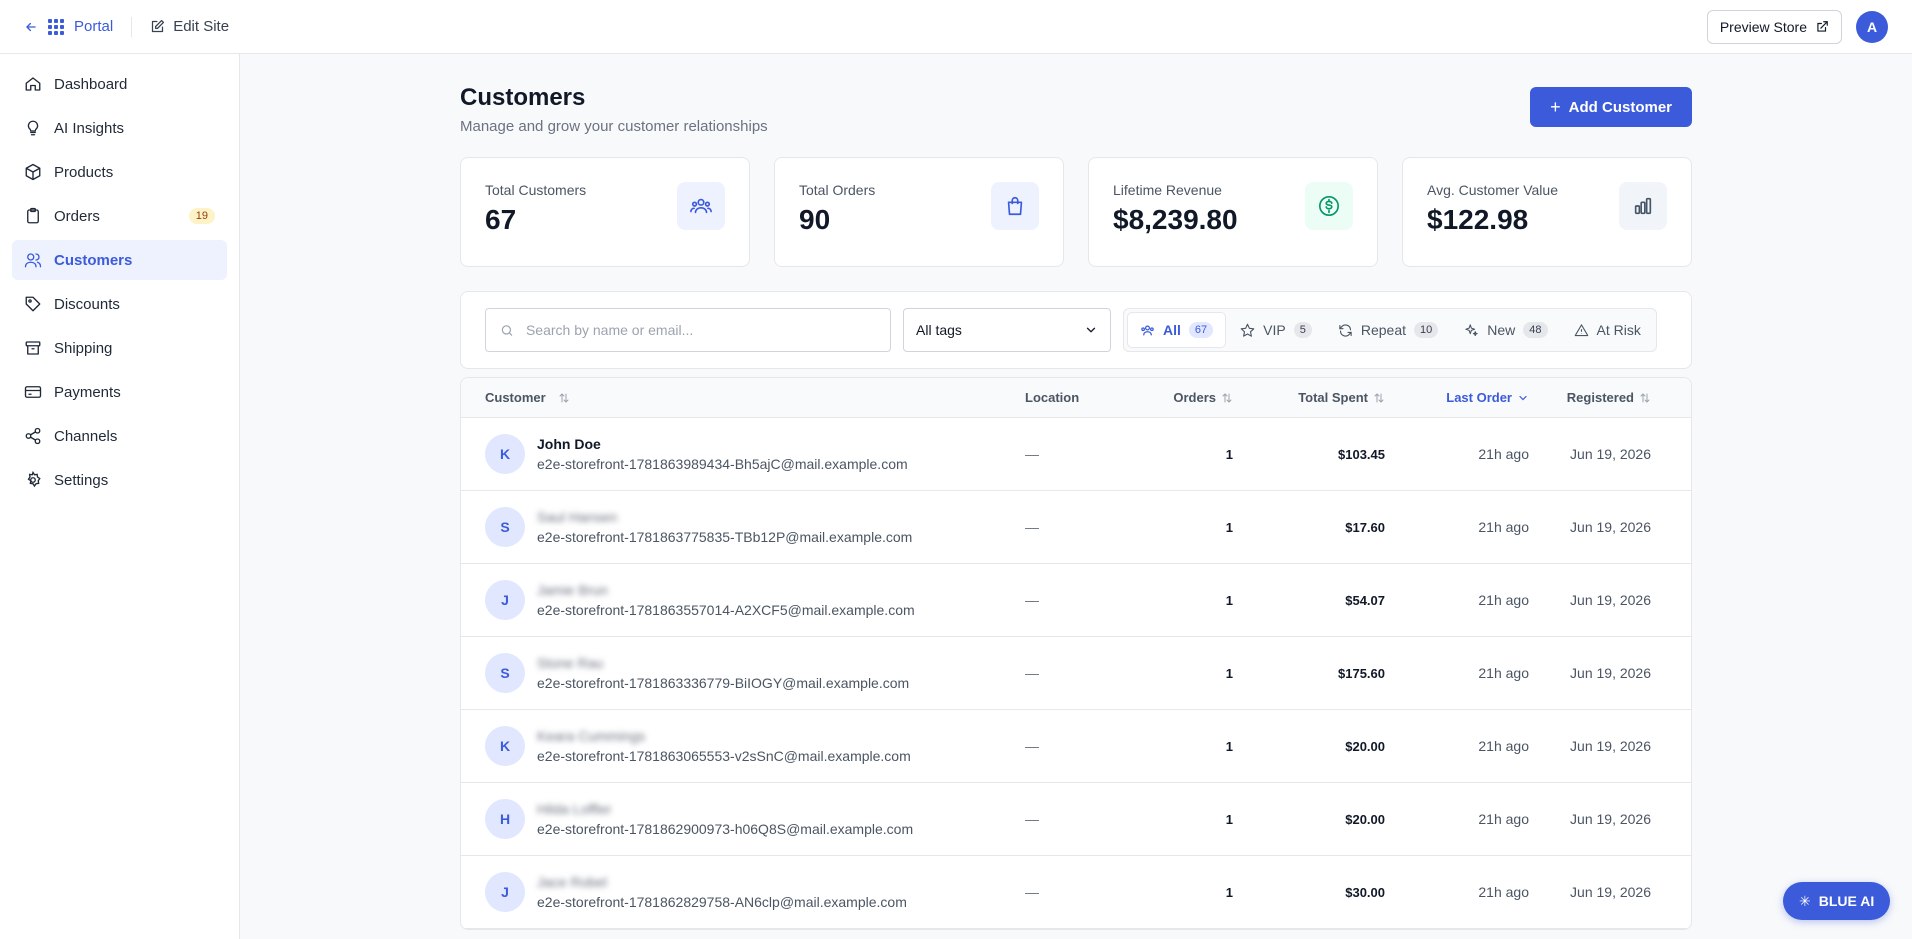  I want to click on segment-new: New 48, so click(1505, 330).